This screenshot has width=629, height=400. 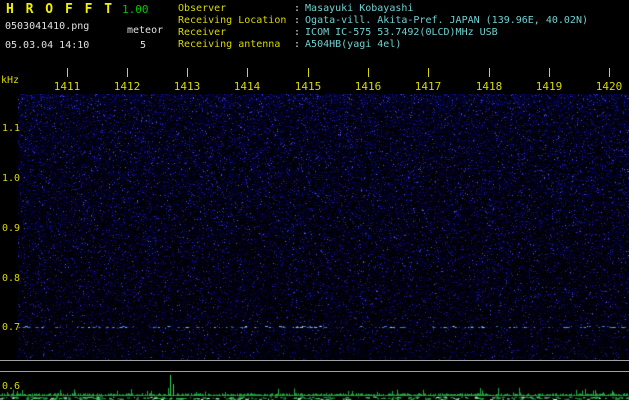 I want to click on divider-line-top, so click(x=314, y=360).